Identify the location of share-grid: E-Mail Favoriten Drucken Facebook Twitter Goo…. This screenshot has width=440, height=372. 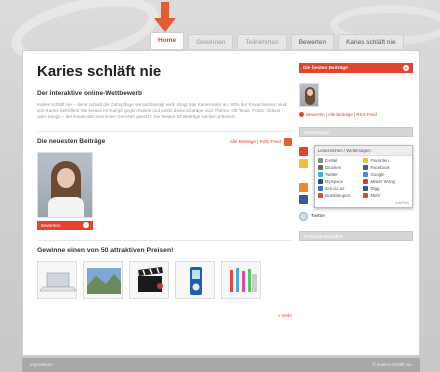
(363, 178).